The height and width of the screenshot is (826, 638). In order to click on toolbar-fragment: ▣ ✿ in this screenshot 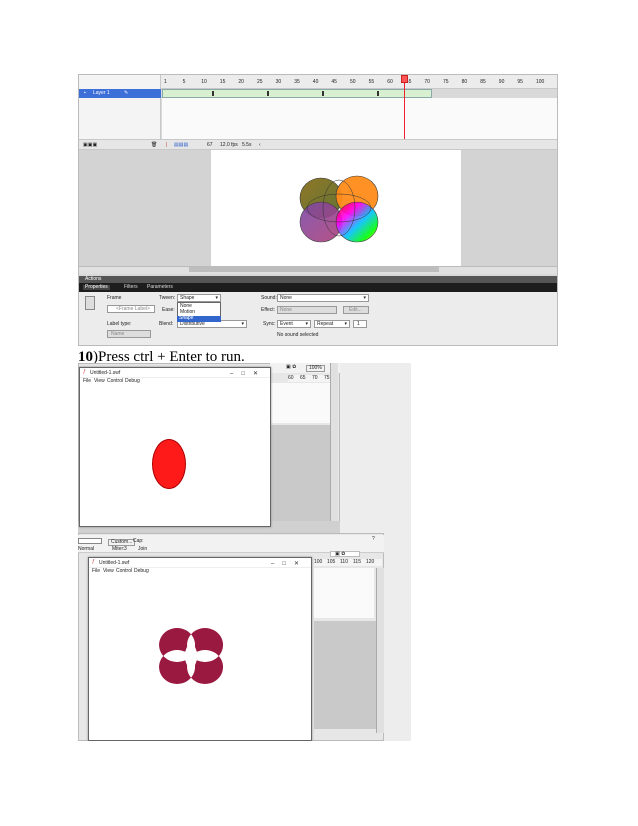, I will do `click(345, 554)`.